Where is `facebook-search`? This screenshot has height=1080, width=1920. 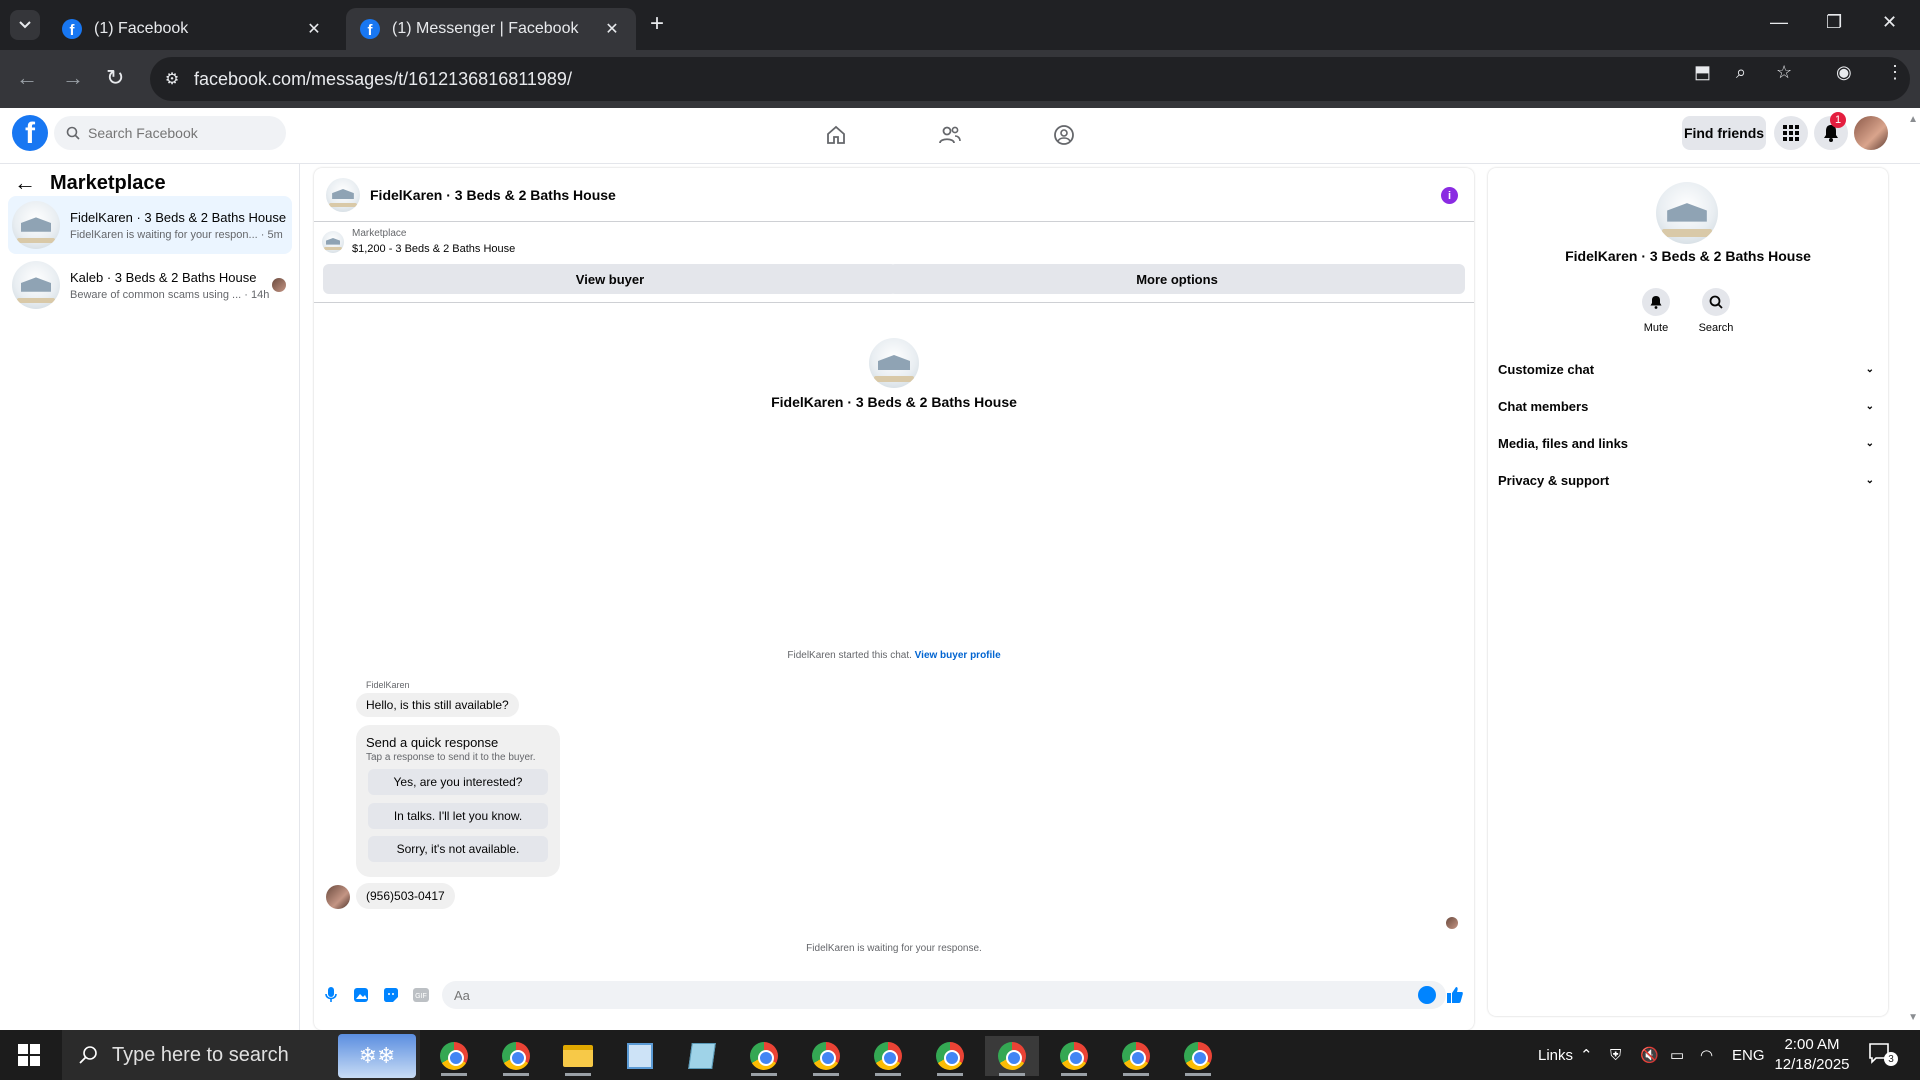
facebook-search is located at coordinates (170, 133).